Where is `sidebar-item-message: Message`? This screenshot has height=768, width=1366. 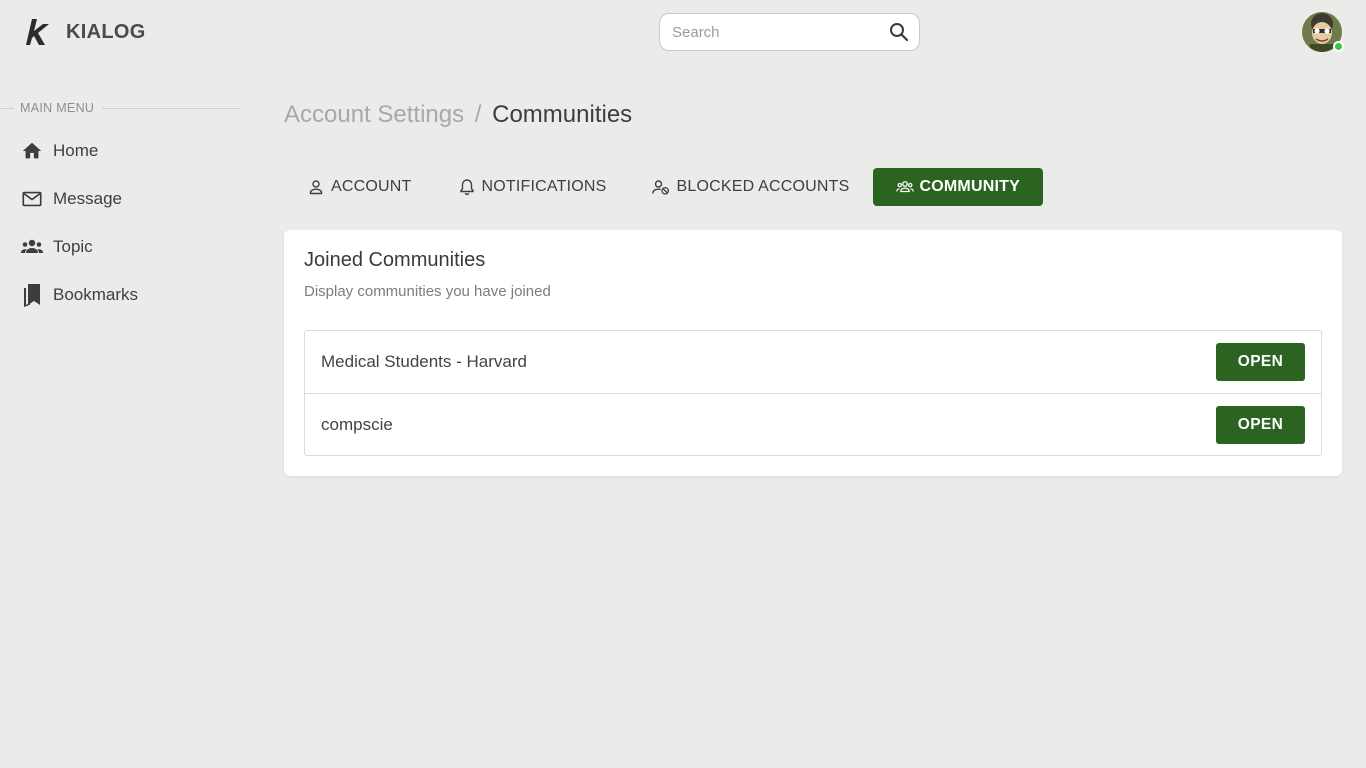 sidebar-item-message: Message is located at coordinates (79, 199).